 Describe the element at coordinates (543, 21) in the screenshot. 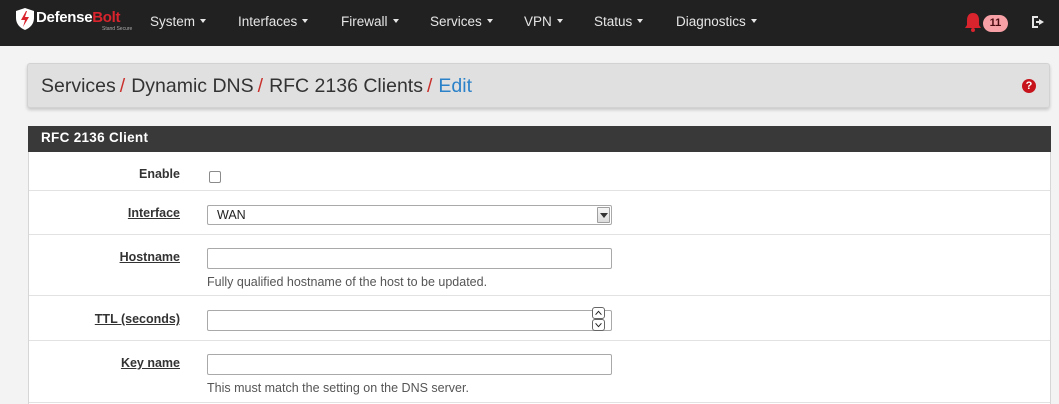

I see `nav-vpn: VPN` at that location.